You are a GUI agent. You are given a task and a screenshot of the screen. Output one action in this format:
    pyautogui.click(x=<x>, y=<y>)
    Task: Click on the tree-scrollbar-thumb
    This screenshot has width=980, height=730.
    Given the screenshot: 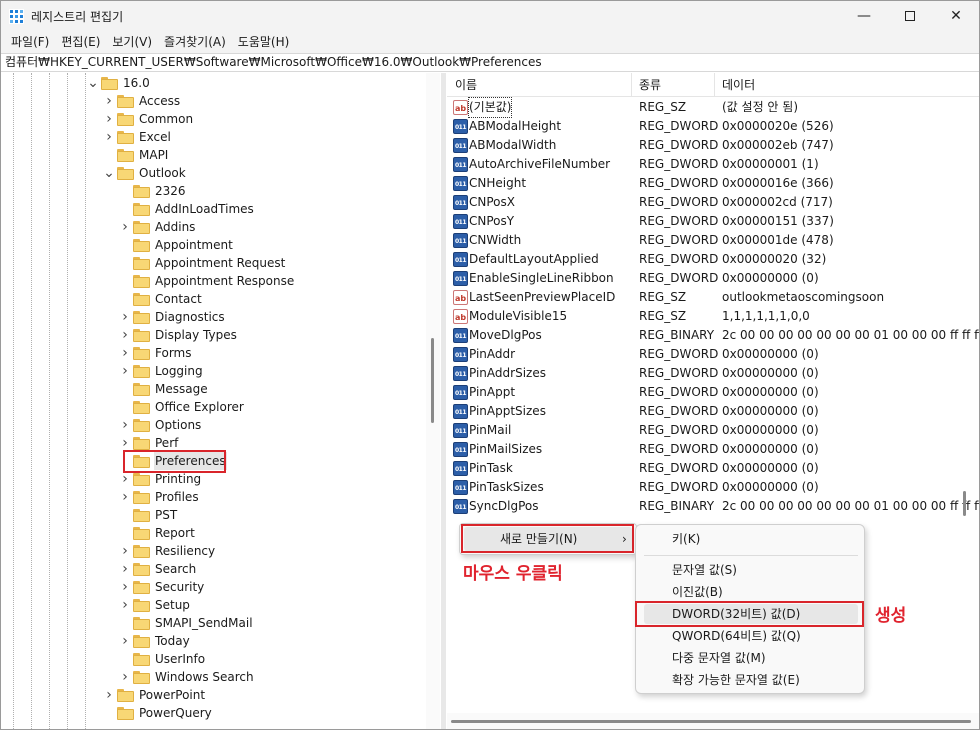 What is the action you would take?
    pyautogui.click(x=432, y=380)
    